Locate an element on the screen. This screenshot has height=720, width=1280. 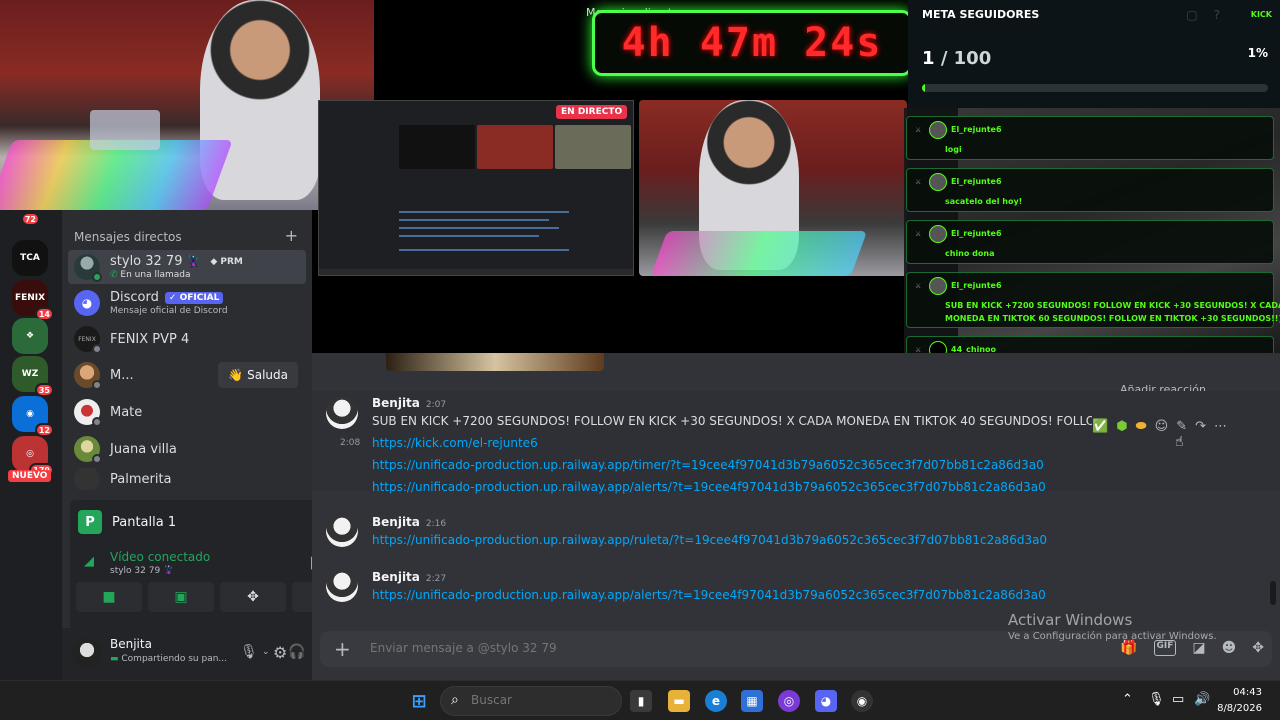
kick-chat-message: ⚔ El_rejunte6 chino dona is located at coordinates (1090, 242).